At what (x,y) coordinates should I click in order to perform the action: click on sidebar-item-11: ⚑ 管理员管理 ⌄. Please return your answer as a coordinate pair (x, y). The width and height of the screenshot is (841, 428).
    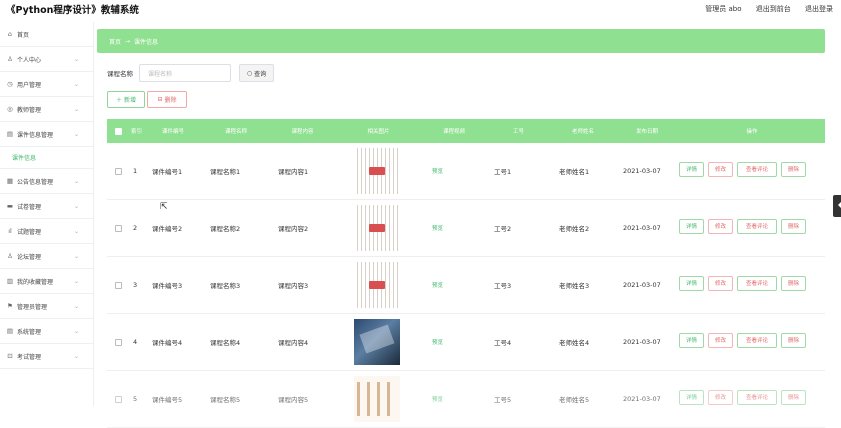
    Looking at the image, I should click on (46, 306).